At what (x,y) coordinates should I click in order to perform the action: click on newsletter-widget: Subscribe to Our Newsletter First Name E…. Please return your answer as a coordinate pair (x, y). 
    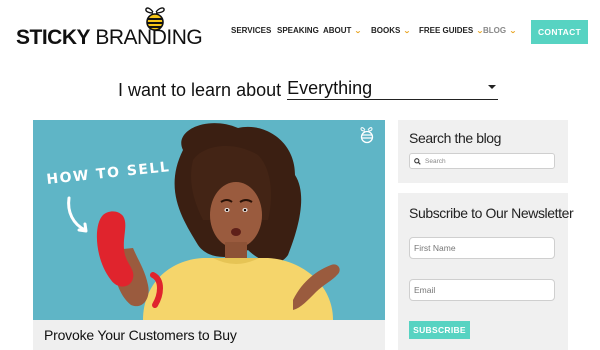
    Looking at the image, I should click on (486, 271).